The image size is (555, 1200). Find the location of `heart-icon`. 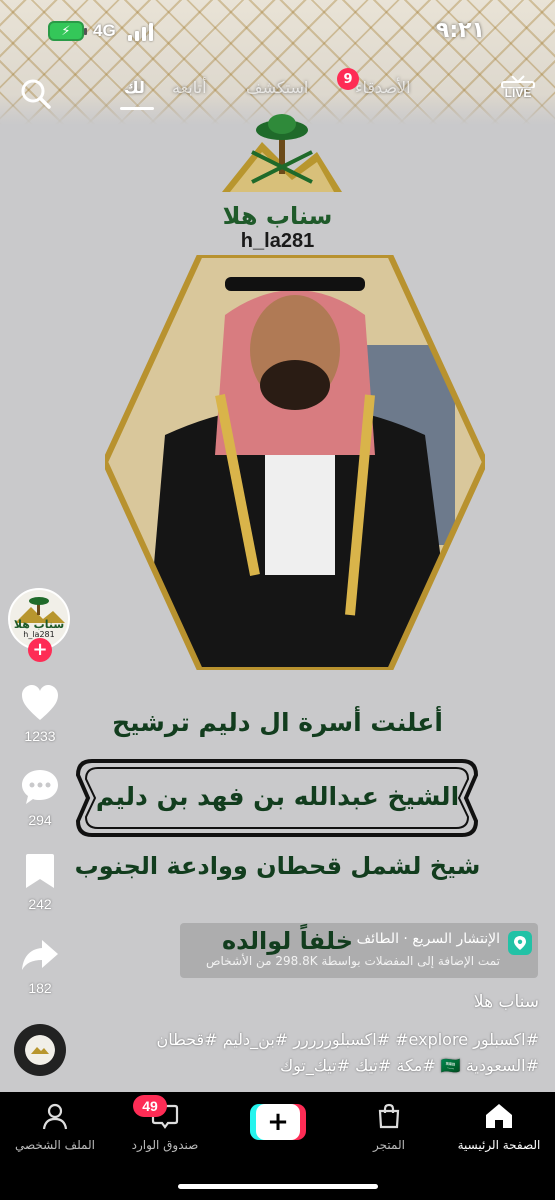

heart-icon is located at coordinates (40, 702).